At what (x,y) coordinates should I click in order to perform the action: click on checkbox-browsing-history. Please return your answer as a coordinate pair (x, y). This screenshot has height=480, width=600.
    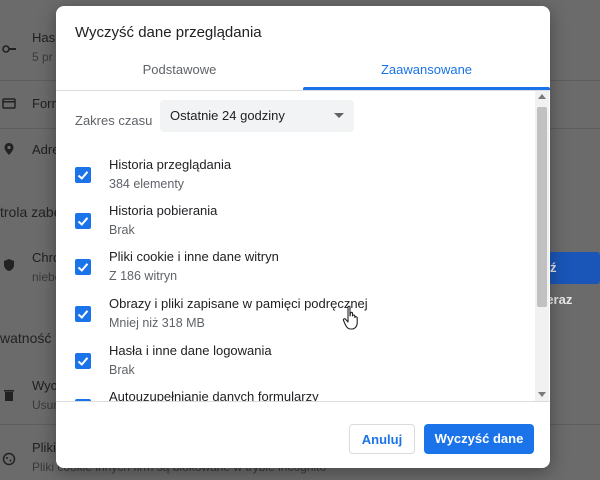
    Looking at the image, I should click on (83, 175).